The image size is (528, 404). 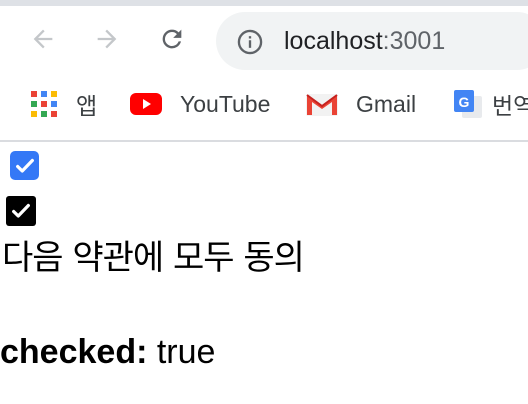 I want to click on reload-button, so click(x=172, y=39).